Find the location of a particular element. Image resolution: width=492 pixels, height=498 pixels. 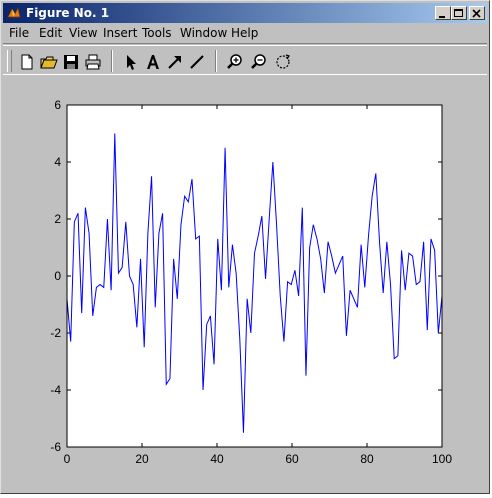

close-button is located at coordinates (477, 13).